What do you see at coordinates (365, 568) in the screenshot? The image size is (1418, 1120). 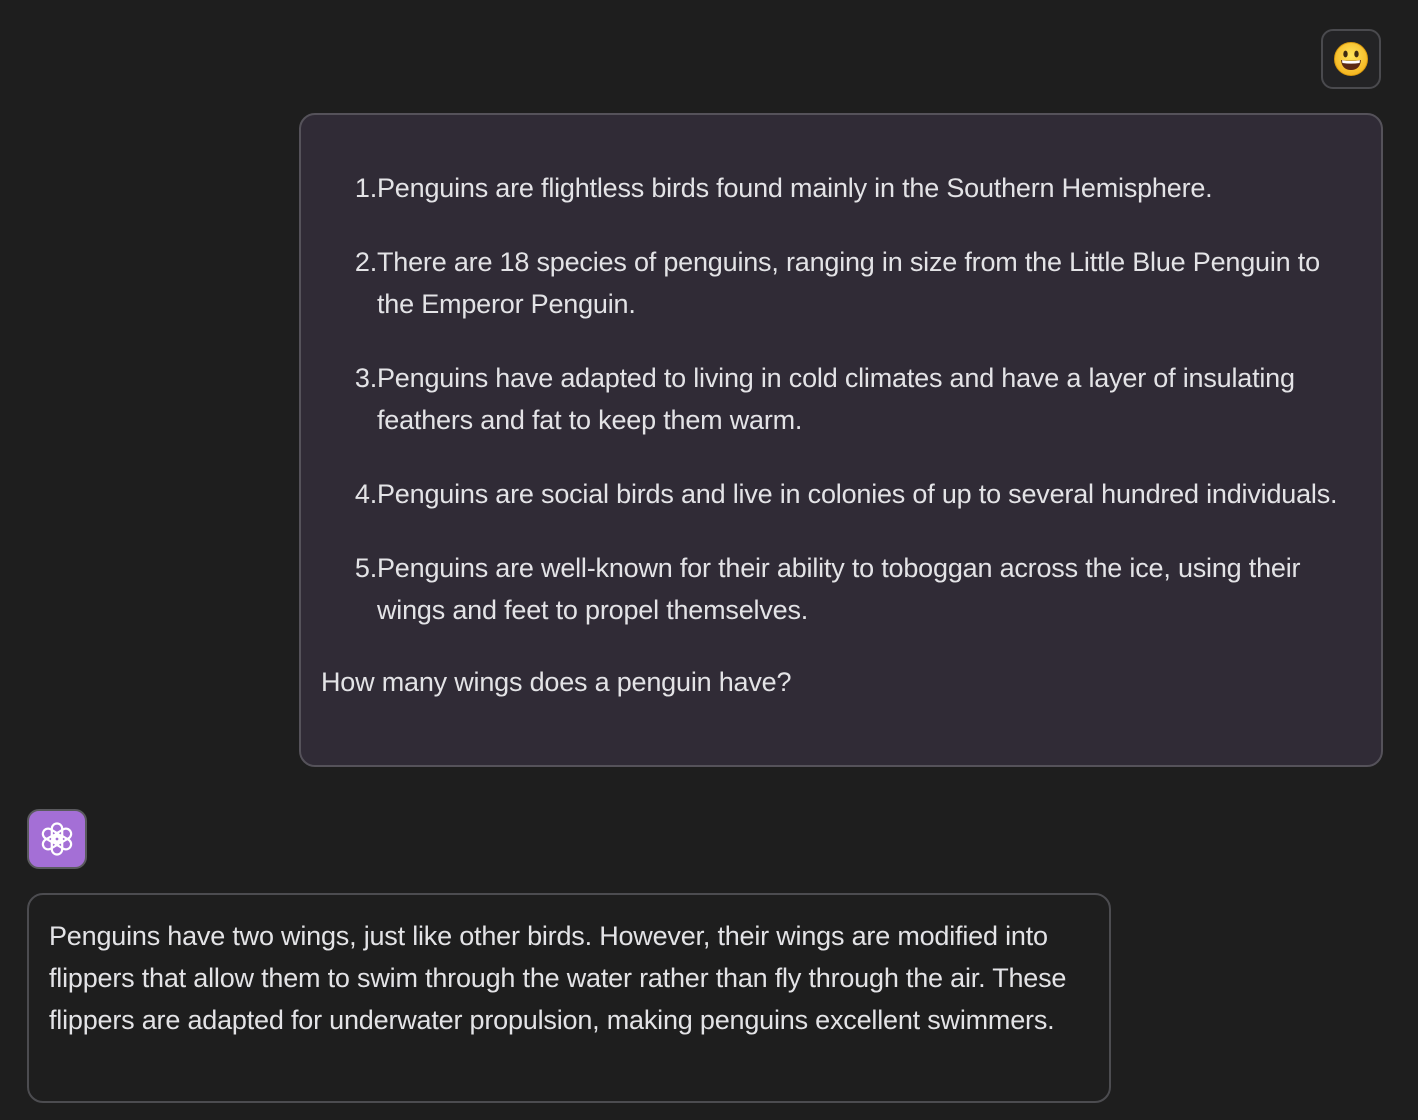 I see `list-item-number: 5.` at bounding box center [365, 568].